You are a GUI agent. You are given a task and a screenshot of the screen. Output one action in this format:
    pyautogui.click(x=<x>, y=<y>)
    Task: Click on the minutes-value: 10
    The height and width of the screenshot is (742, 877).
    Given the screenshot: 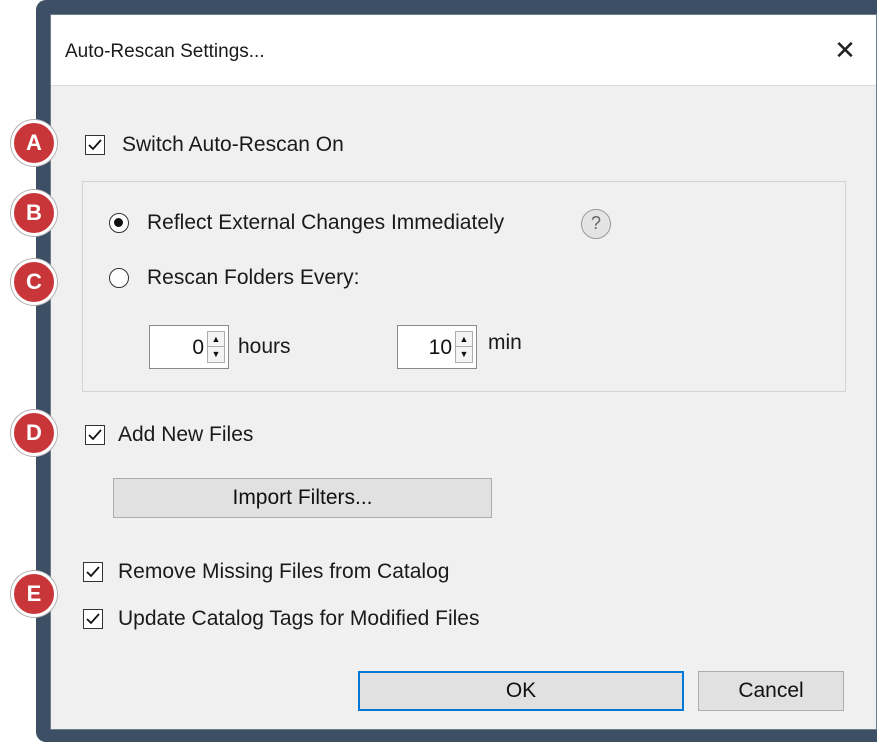 What is the action you would take?
    pyautogui.click(x=440, y=347)
    